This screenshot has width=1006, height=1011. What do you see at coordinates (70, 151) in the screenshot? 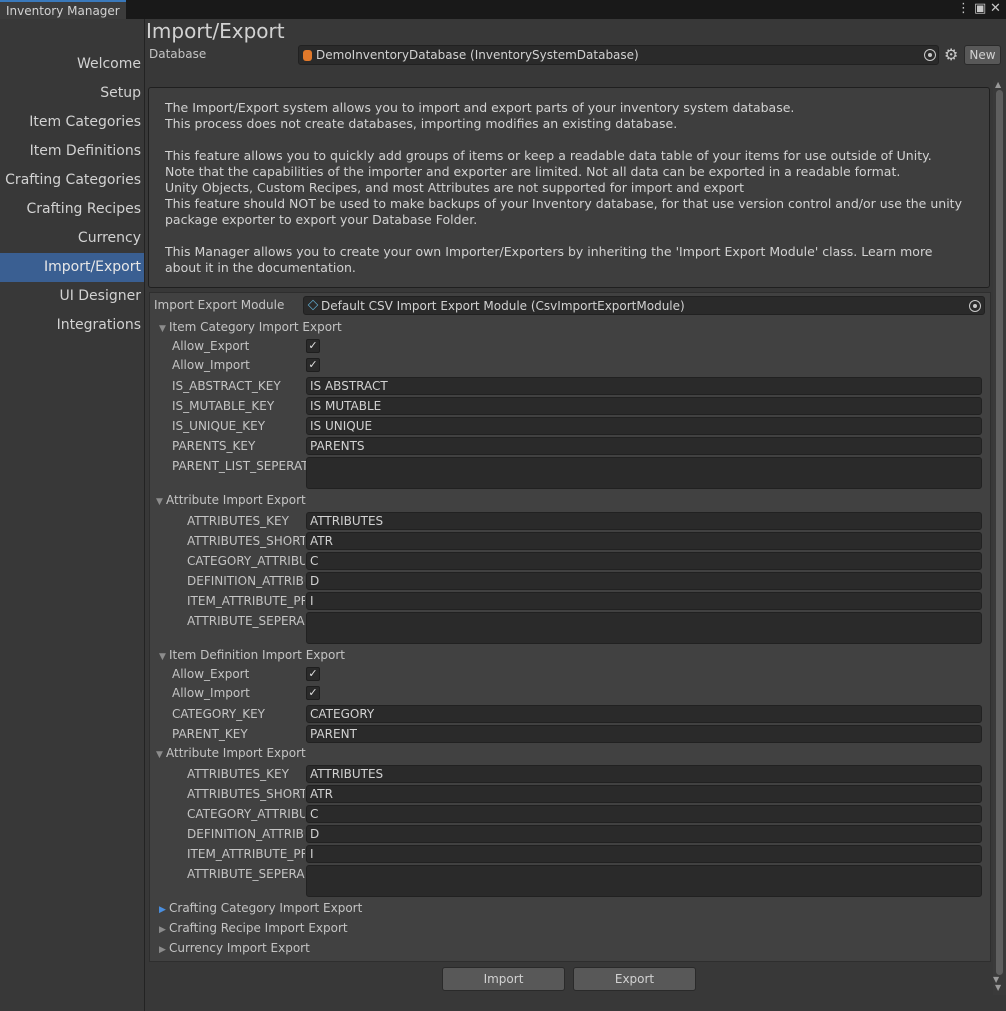
I see `sidebar-item-item-definitions: Item Definitions` at bounding box center [70, 151].